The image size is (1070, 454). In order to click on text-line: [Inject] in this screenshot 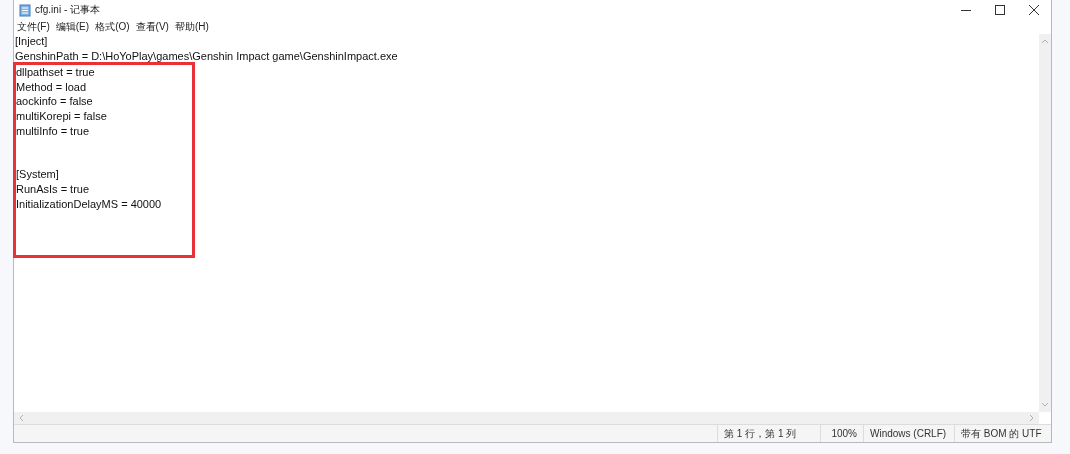, I will do `click(31, 41)`.